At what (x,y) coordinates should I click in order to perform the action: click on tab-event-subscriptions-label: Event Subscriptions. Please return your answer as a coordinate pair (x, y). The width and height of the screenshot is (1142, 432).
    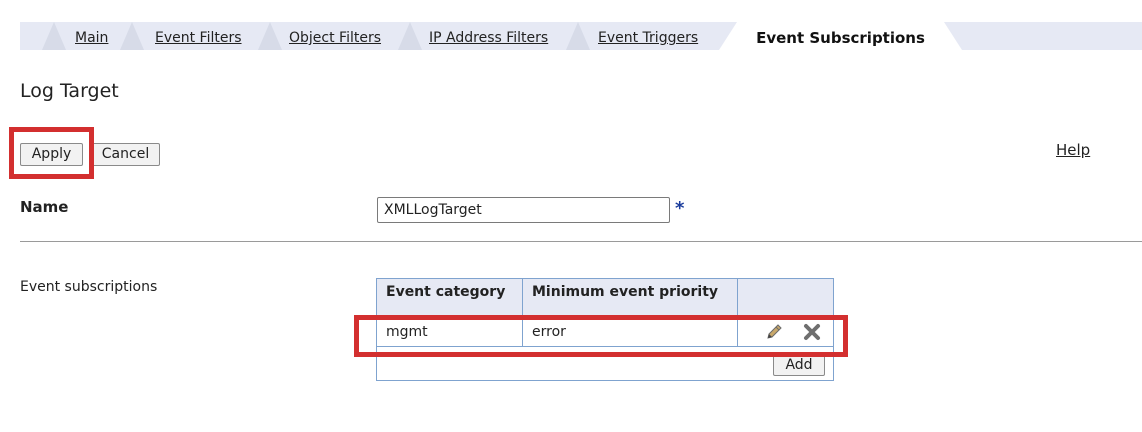
    Looking at the image, I should click on (840, 38).